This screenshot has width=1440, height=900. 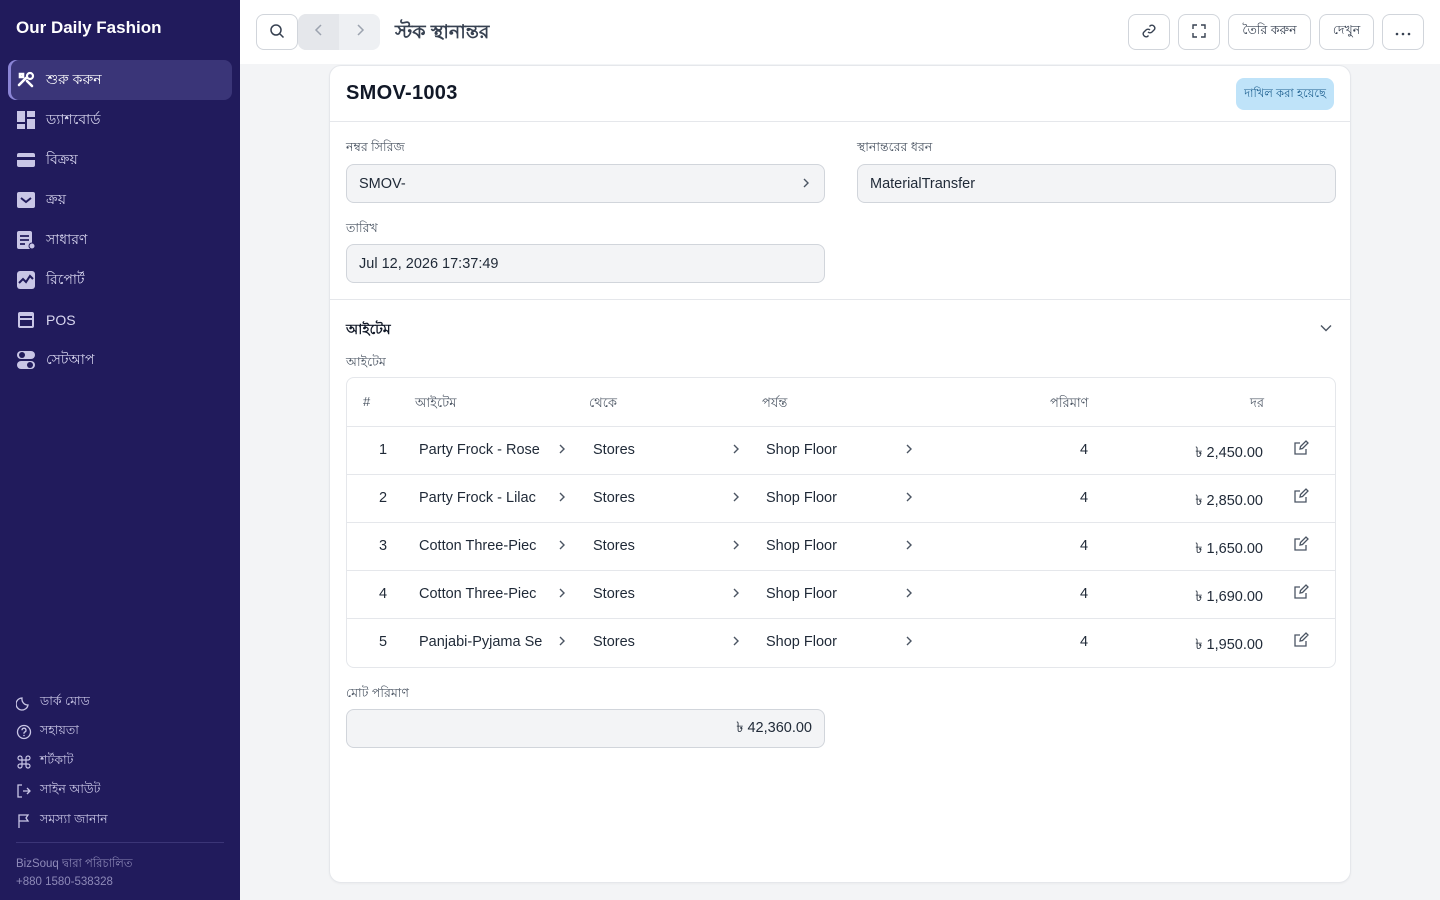 What do you see at coordinates (383, 498) in the screenshot?
I see `row-index: 2` at bounding box center [383, 498].